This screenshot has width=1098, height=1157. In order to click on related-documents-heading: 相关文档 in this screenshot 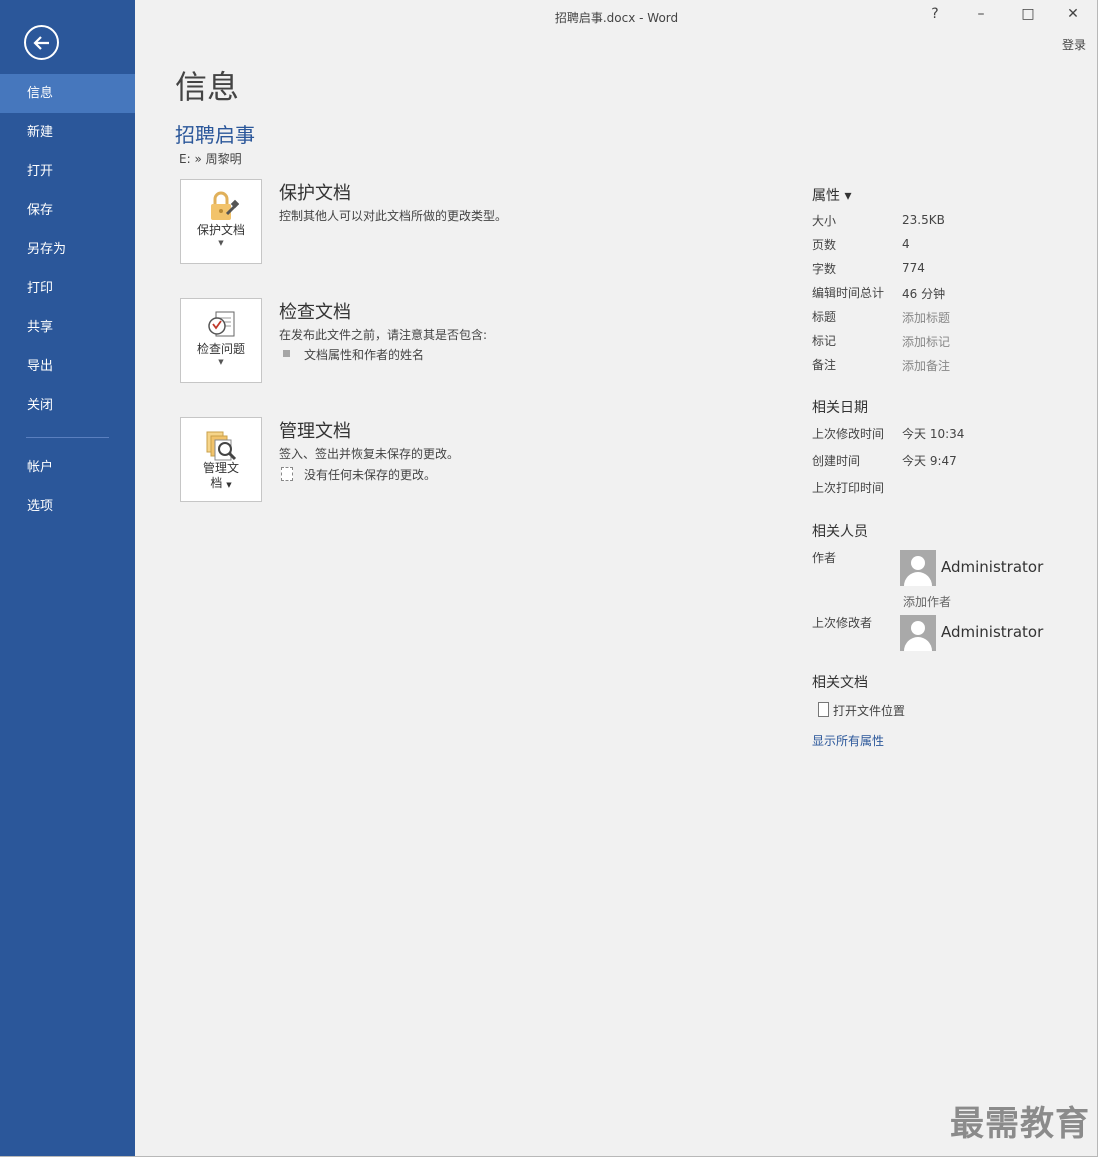, I will do `click(840, 683)`.